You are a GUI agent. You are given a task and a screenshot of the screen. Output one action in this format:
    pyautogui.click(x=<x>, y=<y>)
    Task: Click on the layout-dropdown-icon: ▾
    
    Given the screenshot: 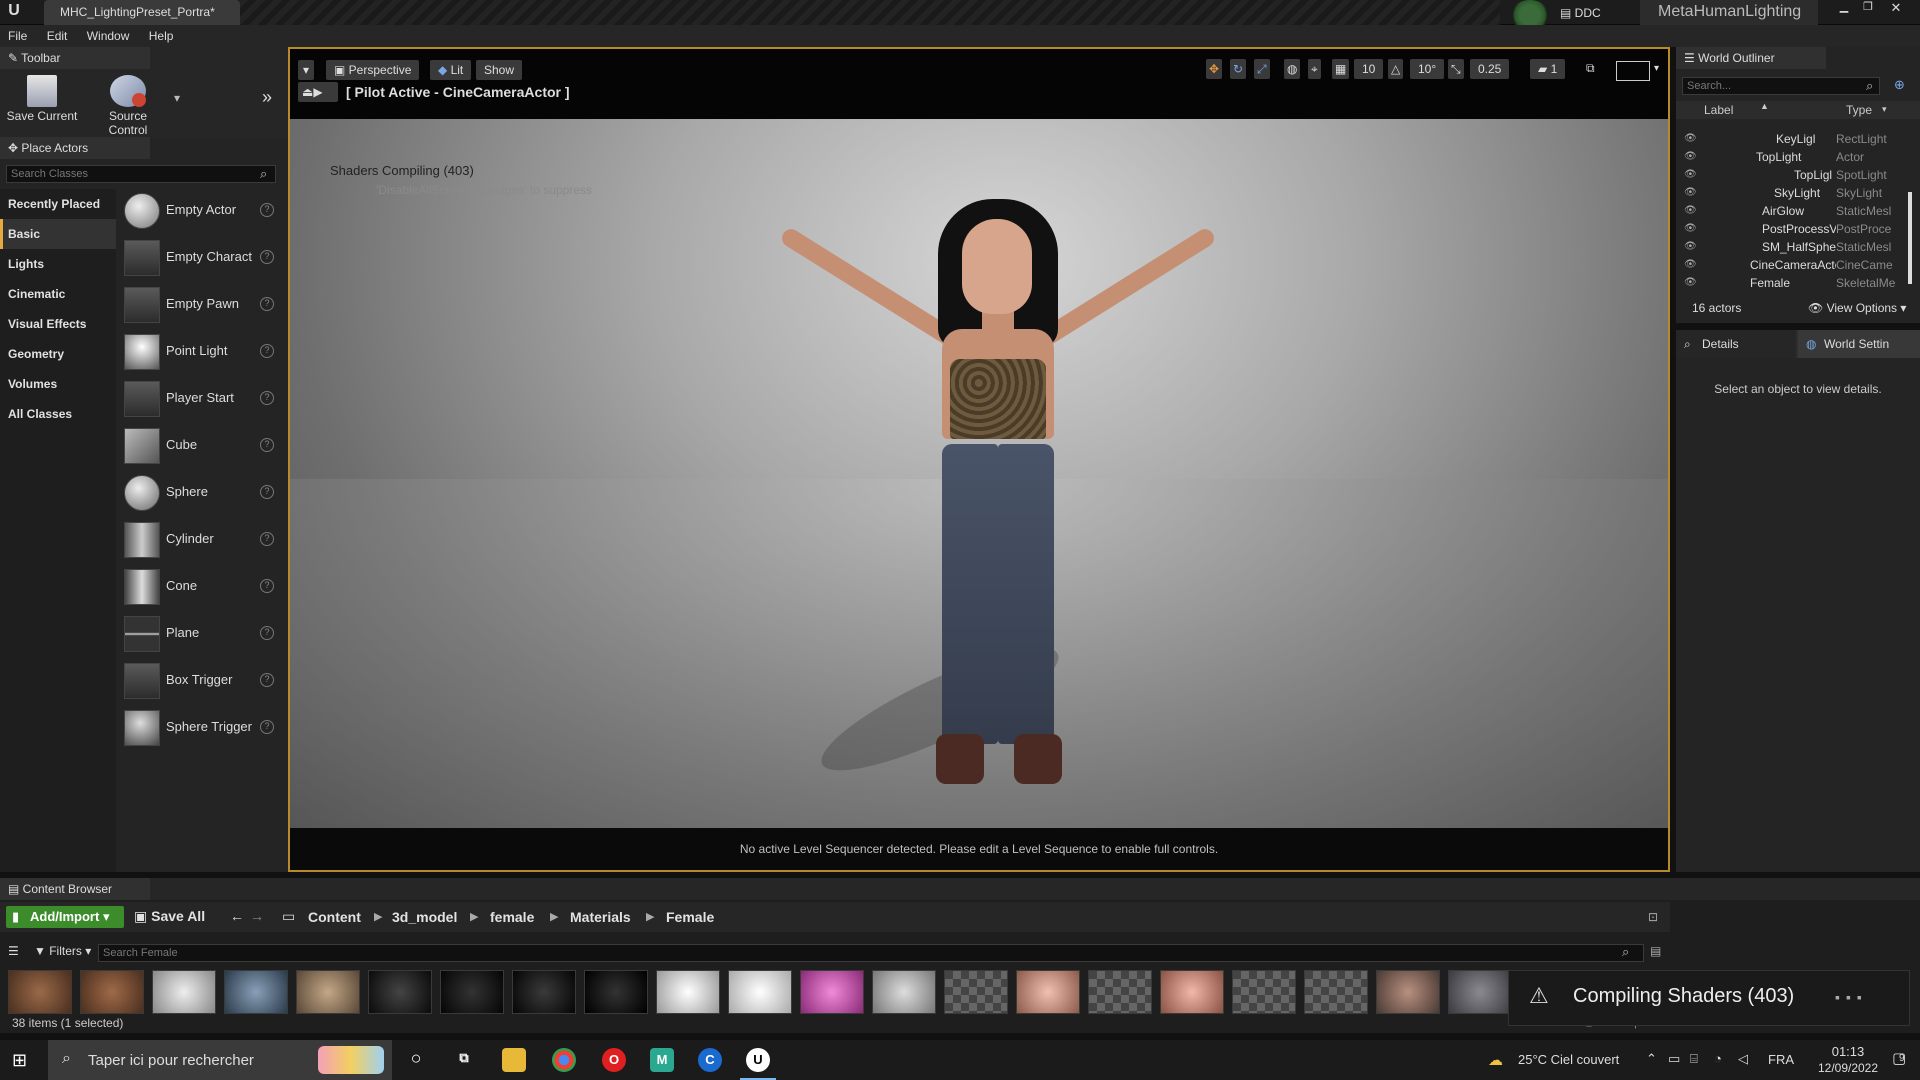 What is the action you would take?
    pyautogui.click(x=1656, y=68)
    